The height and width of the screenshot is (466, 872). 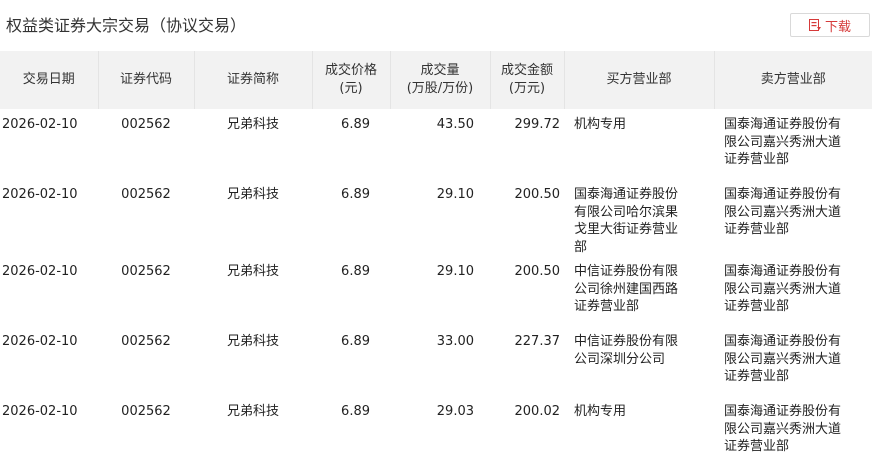 What do you see at coordinates (537, 341) in the screenshot?
I see `cell-amount: 227.37` at bounding box center [537, 341].